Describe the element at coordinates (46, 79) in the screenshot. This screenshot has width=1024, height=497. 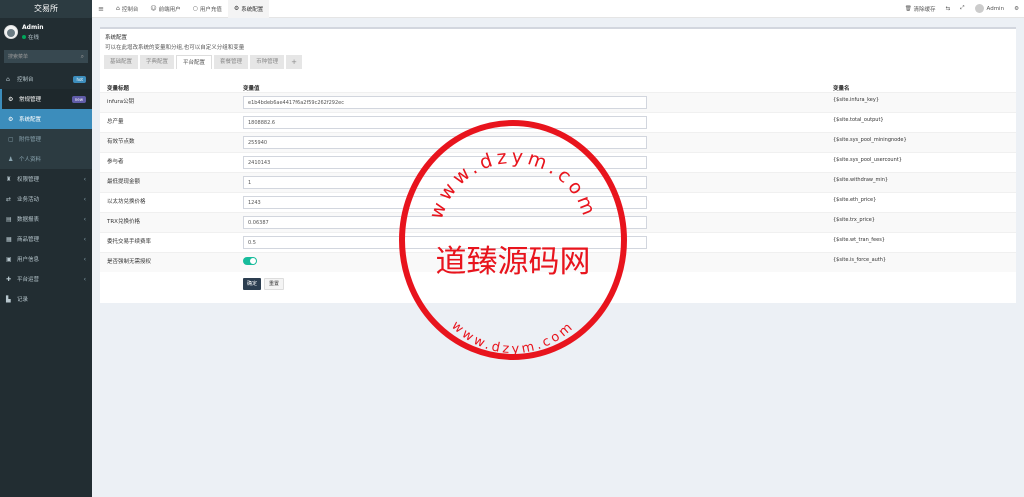
I see `sidebar-item-dashboard: ⌂ 控制台 hot` at that location.